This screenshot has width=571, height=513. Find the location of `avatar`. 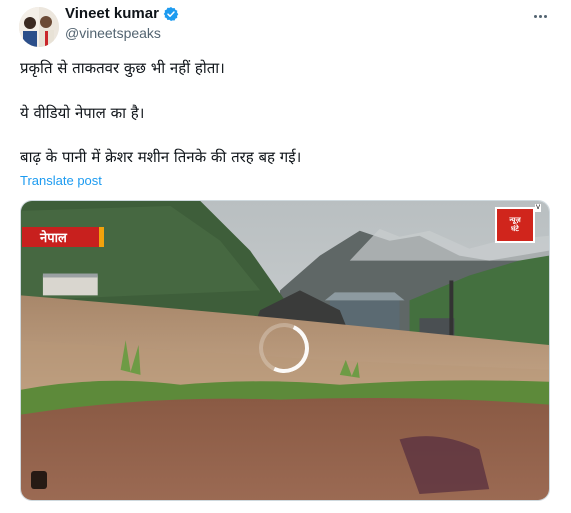

avatar is located at coordinates (39, 27).